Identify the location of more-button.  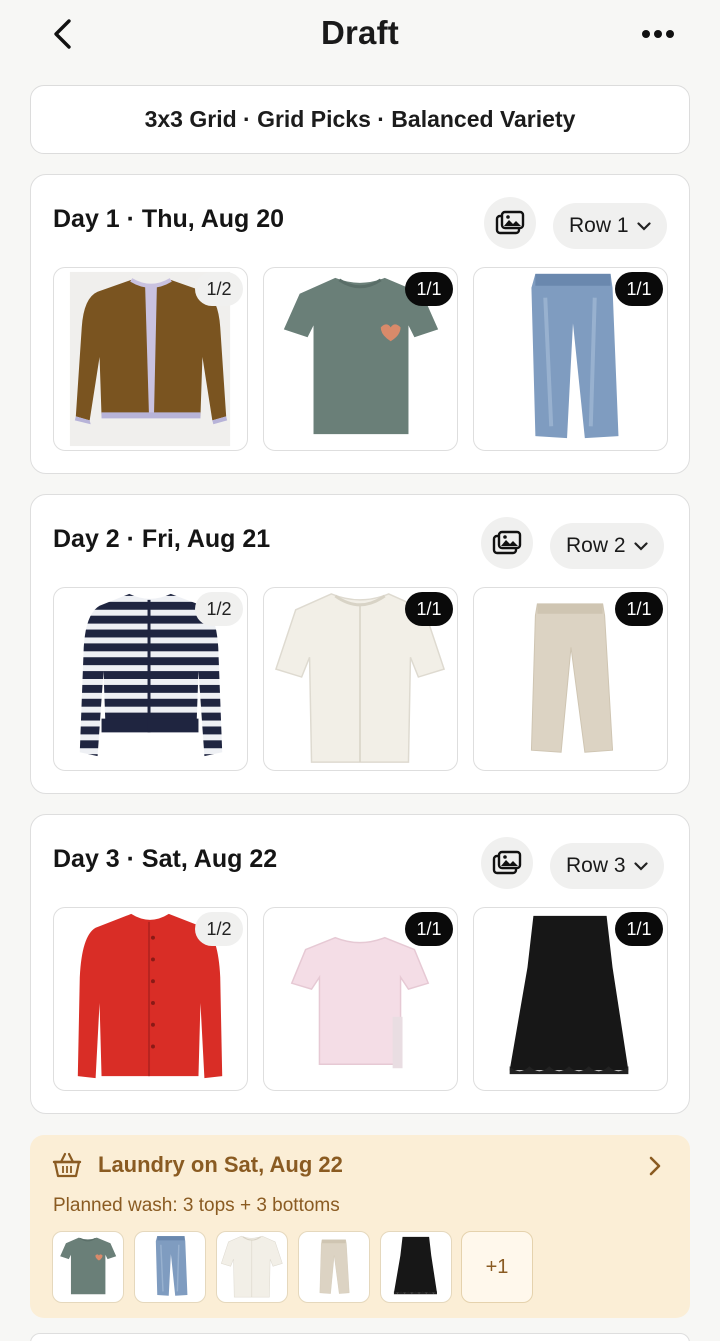
(658, 34).